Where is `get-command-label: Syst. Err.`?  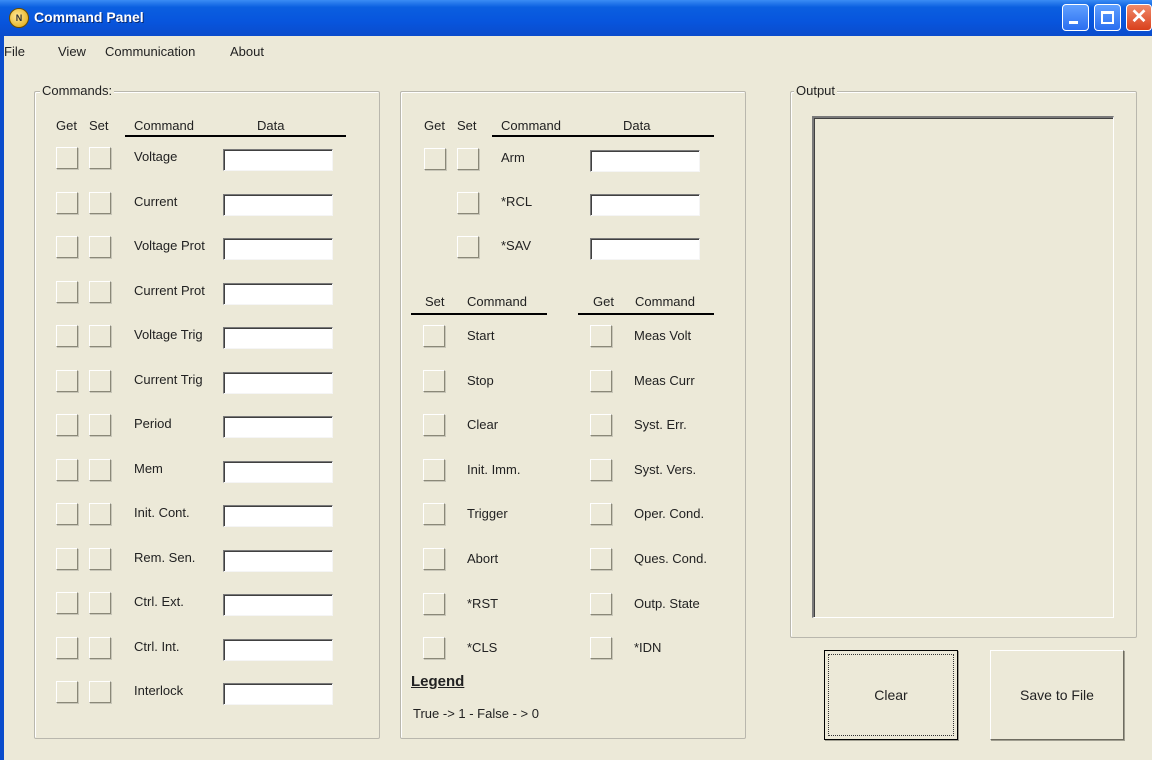 get-command-label: Syst. Err. is located at coordinates (660, 425).